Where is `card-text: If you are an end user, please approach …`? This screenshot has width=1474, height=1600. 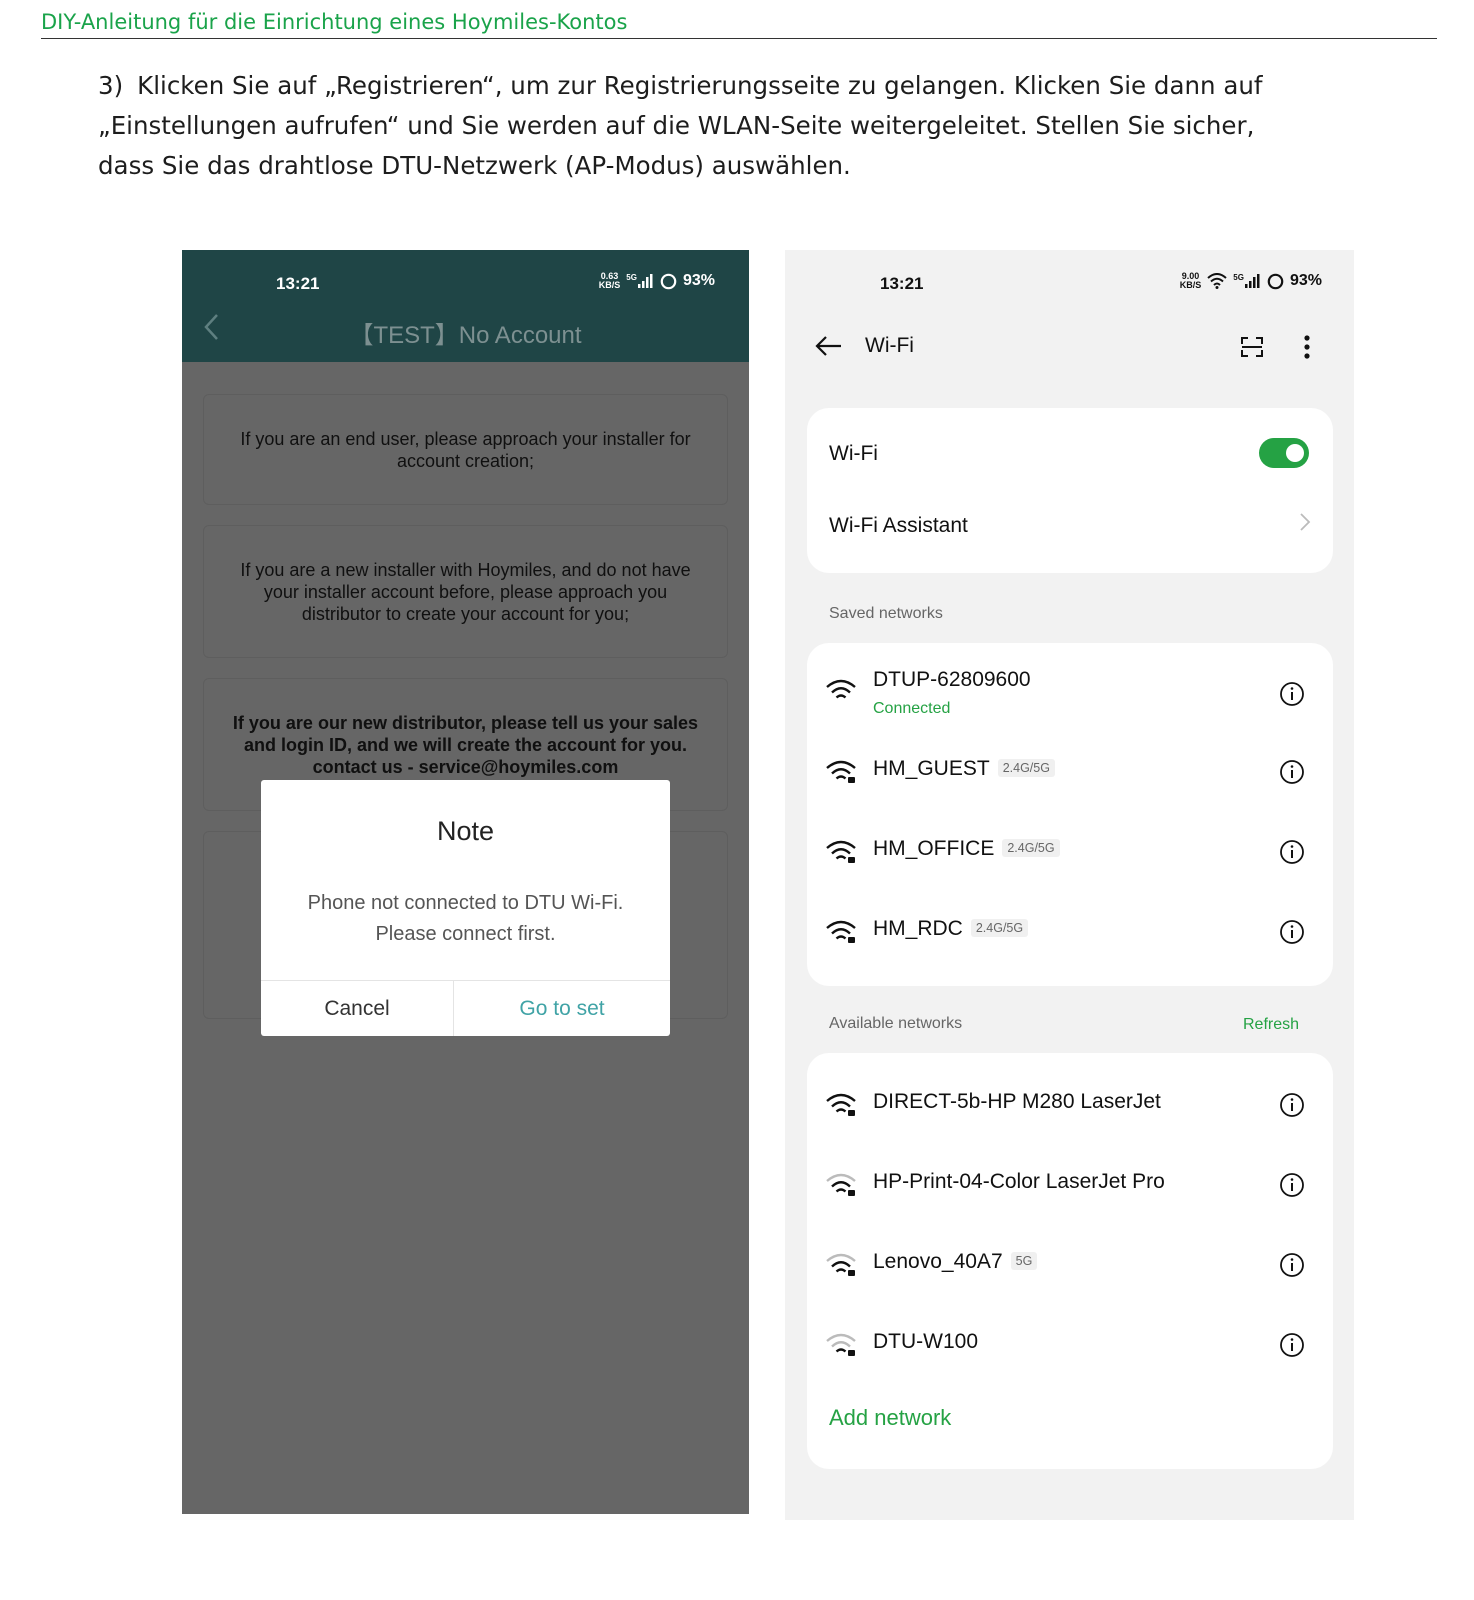
card-text: If you are an end user, please approach … is located at coordinates (465, 449).